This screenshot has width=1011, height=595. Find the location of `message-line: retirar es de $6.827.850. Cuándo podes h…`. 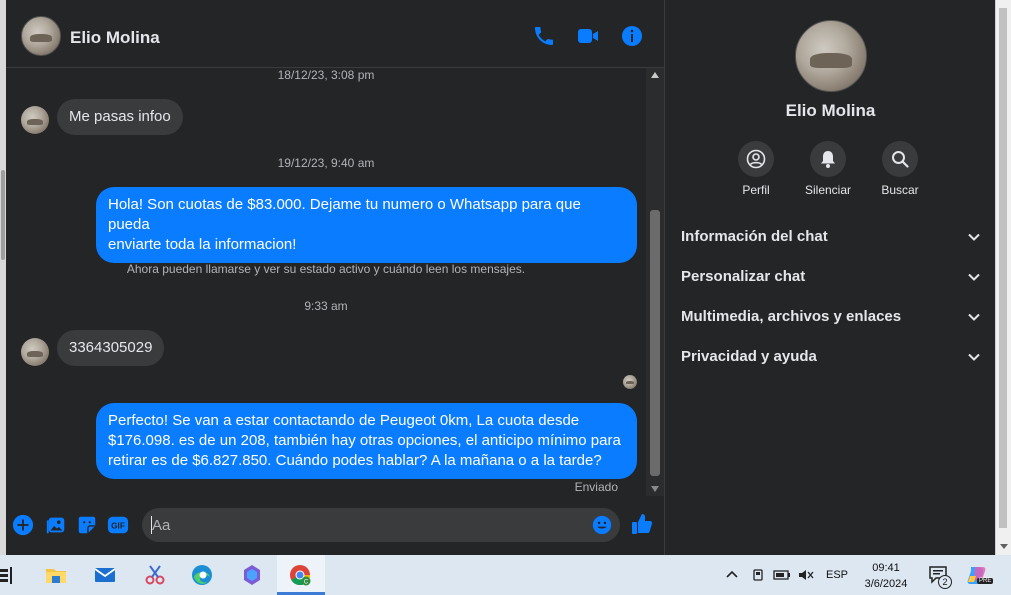

message-line: retirar es de $6.827.850. Cuándo podes h… is located at coordinates (355, 460).